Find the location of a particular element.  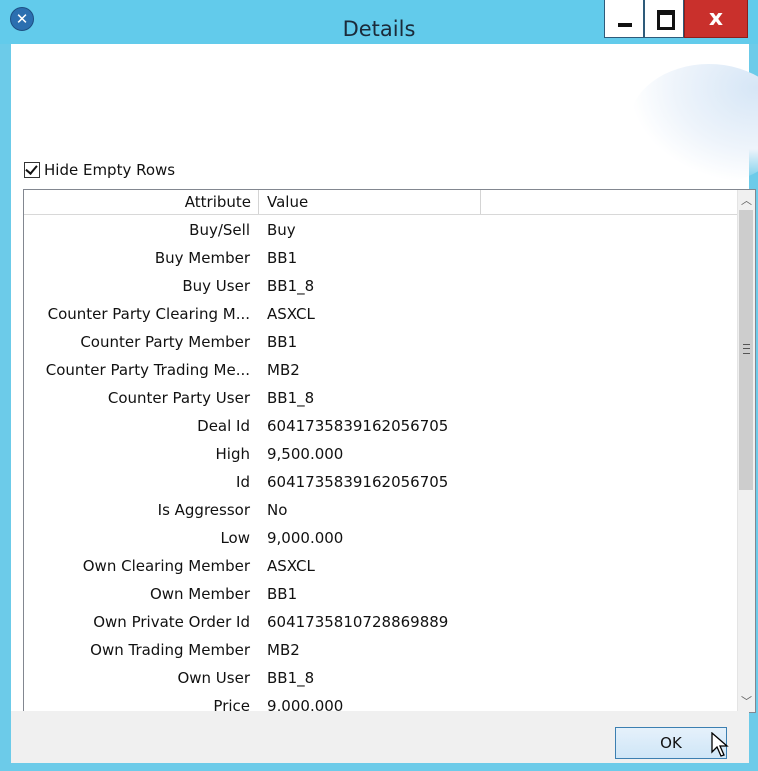

table-row: Own Clearing Member ASXCL is located at coordinates (381, 566).